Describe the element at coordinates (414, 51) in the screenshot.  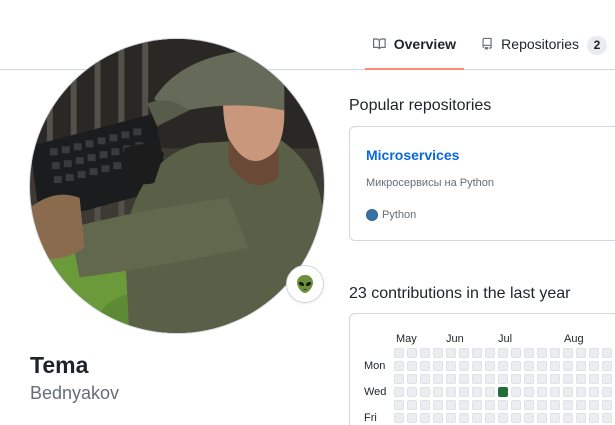
I see `tab-overview: Overview` at that location.